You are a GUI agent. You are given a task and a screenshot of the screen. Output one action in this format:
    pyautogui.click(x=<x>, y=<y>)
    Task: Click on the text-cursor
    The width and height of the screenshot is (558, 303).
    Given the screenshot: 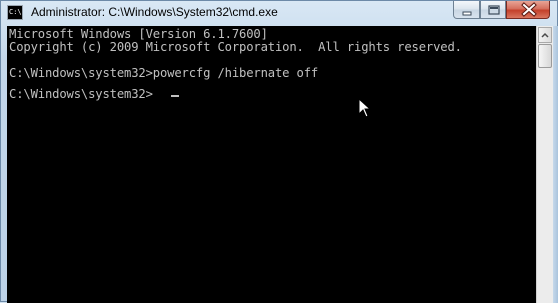 What is the action you would take?
    pyautogui.click(x=175, y=96)
    